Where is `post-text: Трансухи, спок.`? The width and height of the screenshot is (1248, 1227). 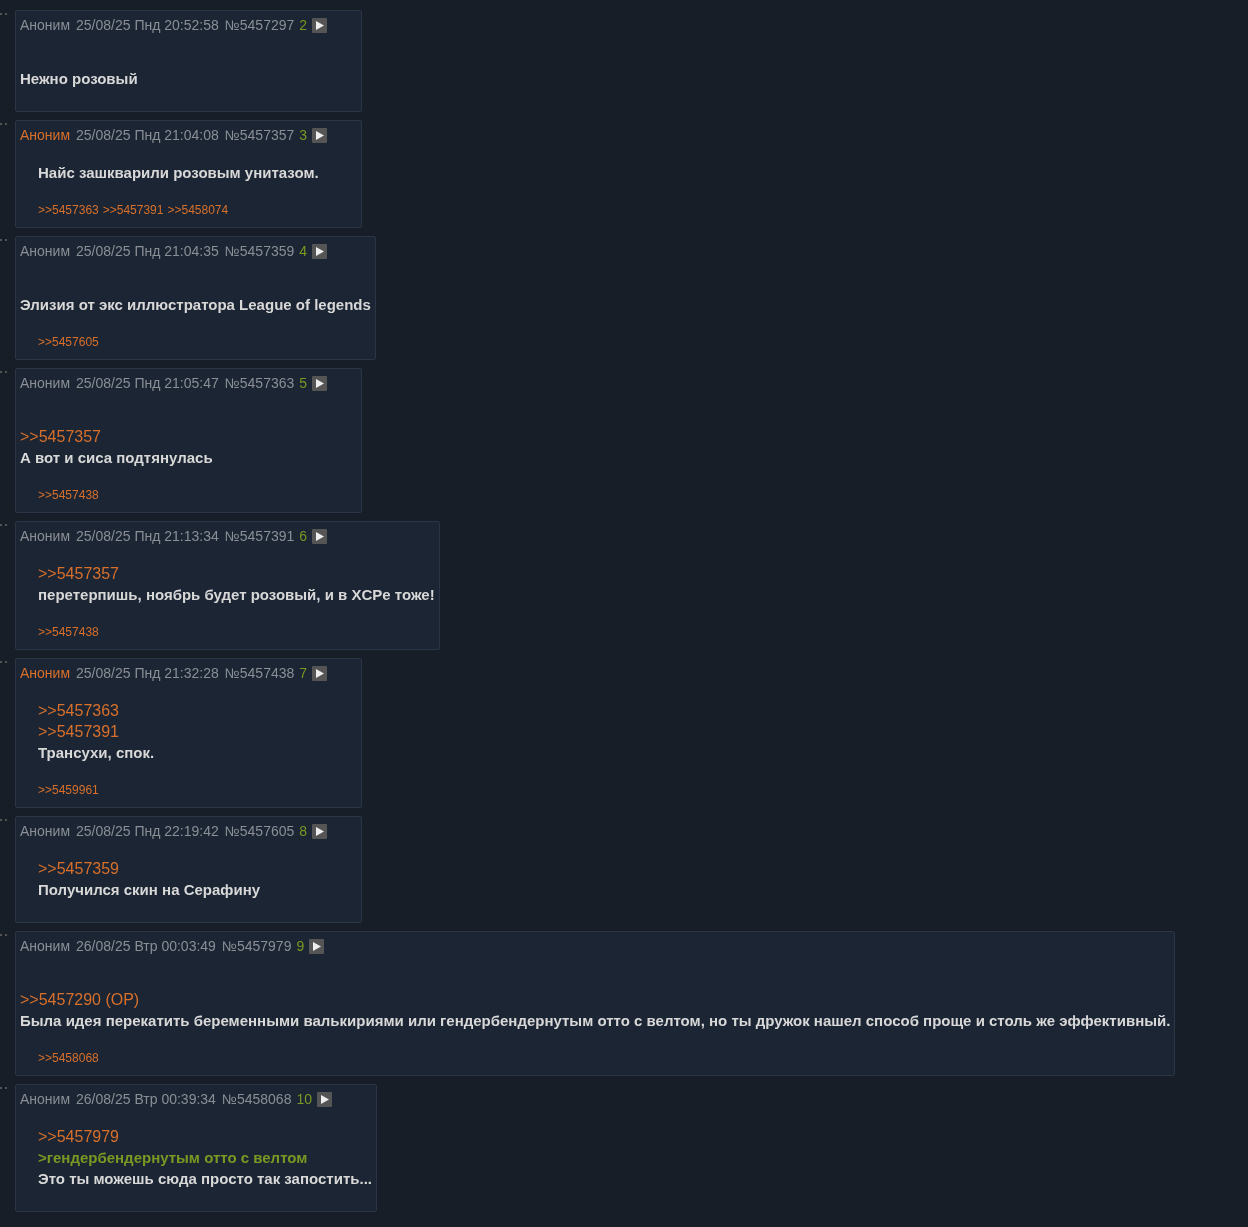
post-text: Трансухи, спок. is located at coordinates (97, 753).